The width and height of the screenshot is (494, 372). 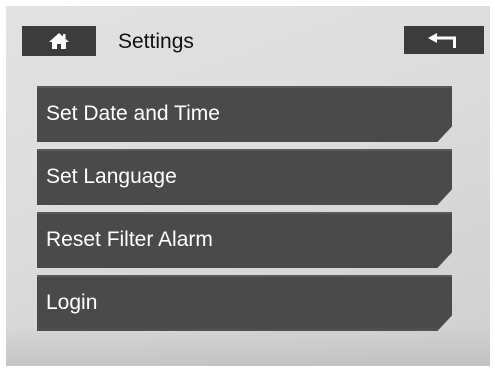 What do you see at coordinates (111, 176) in the screenshot?
I see `menu-item-label: Set Language` at bounding box center [111, 176].